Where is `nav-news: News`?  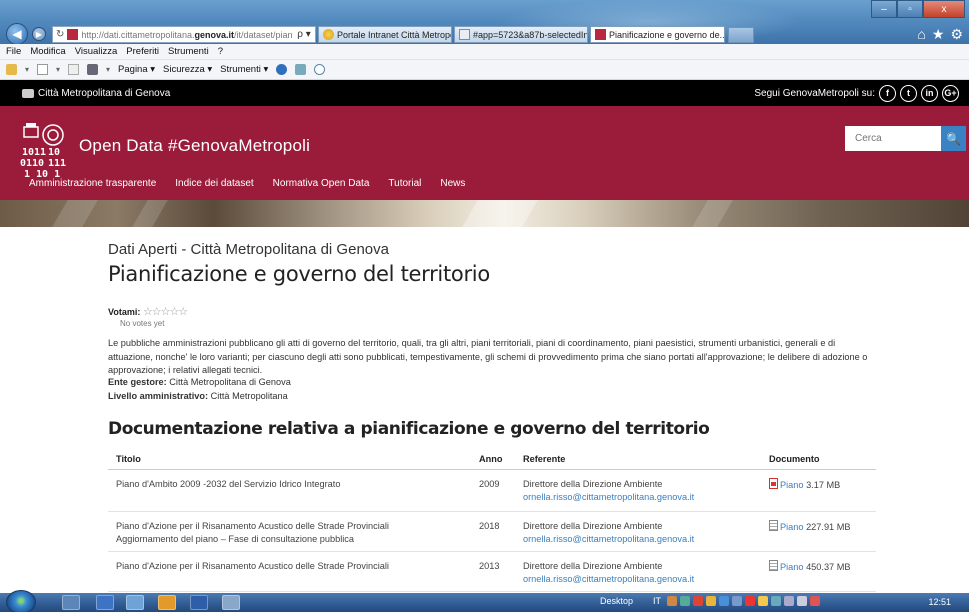 nav-news: News is located at coordinates (452, 183).